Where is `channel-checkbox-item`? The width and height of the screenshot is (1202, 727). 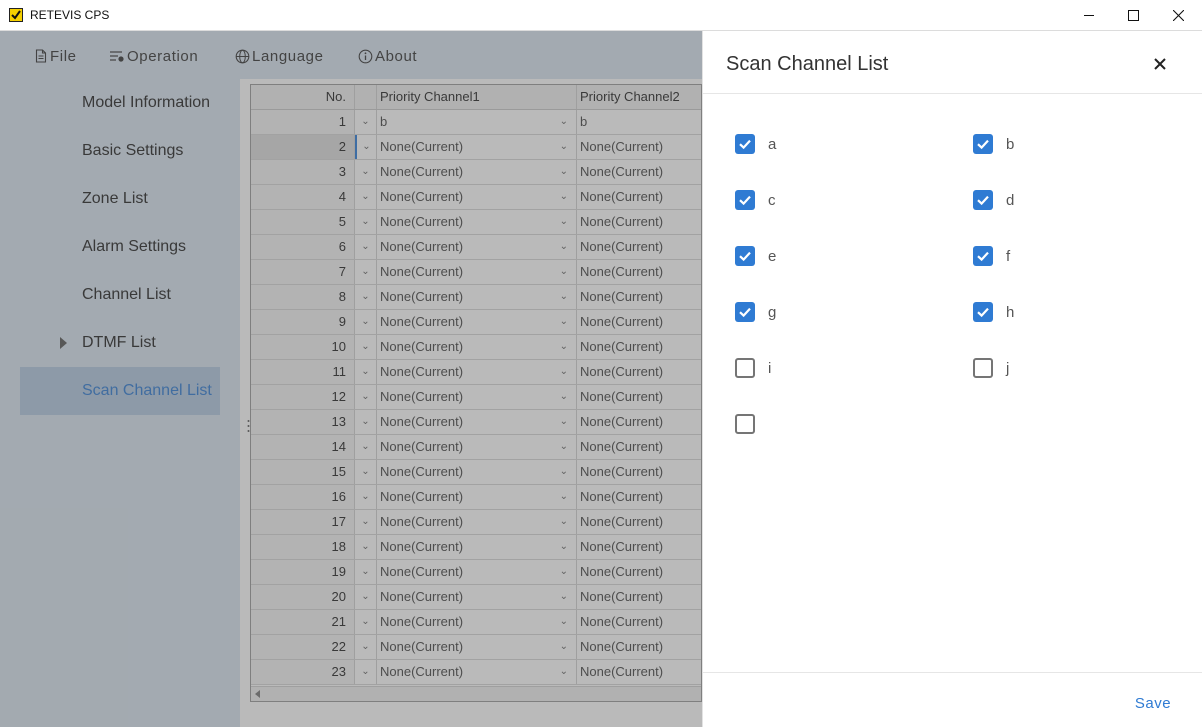 channel-checkbox-item is located at coordinates (751, 424).